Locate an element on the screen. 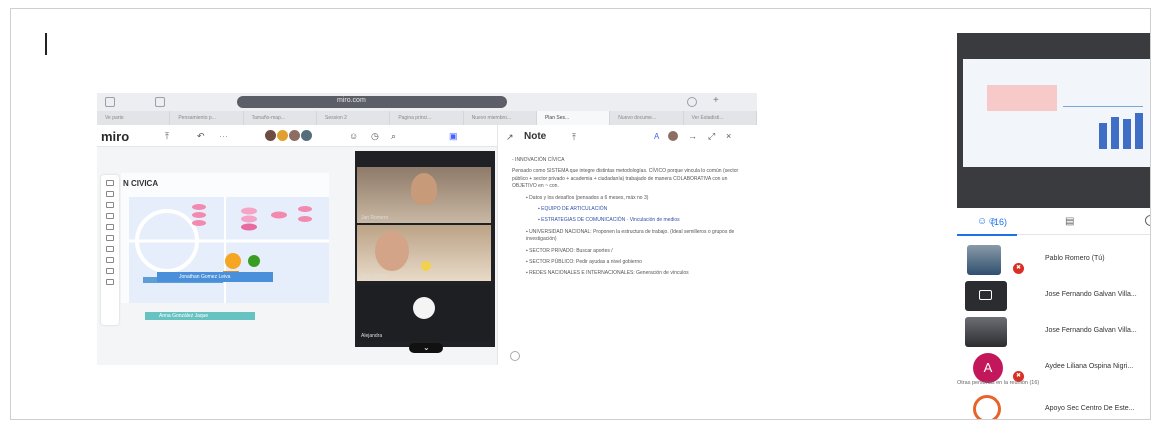  participant-avatar: A is located at coordinates (988, 368).